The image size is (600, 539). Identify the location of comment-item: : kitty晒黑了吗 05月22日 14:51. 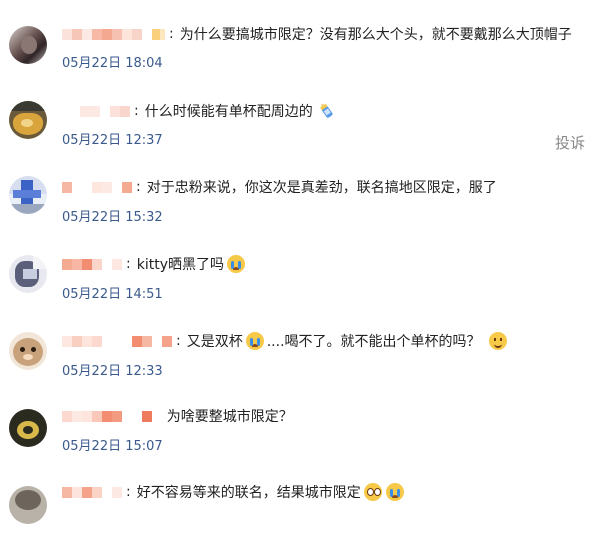
(300, 269).